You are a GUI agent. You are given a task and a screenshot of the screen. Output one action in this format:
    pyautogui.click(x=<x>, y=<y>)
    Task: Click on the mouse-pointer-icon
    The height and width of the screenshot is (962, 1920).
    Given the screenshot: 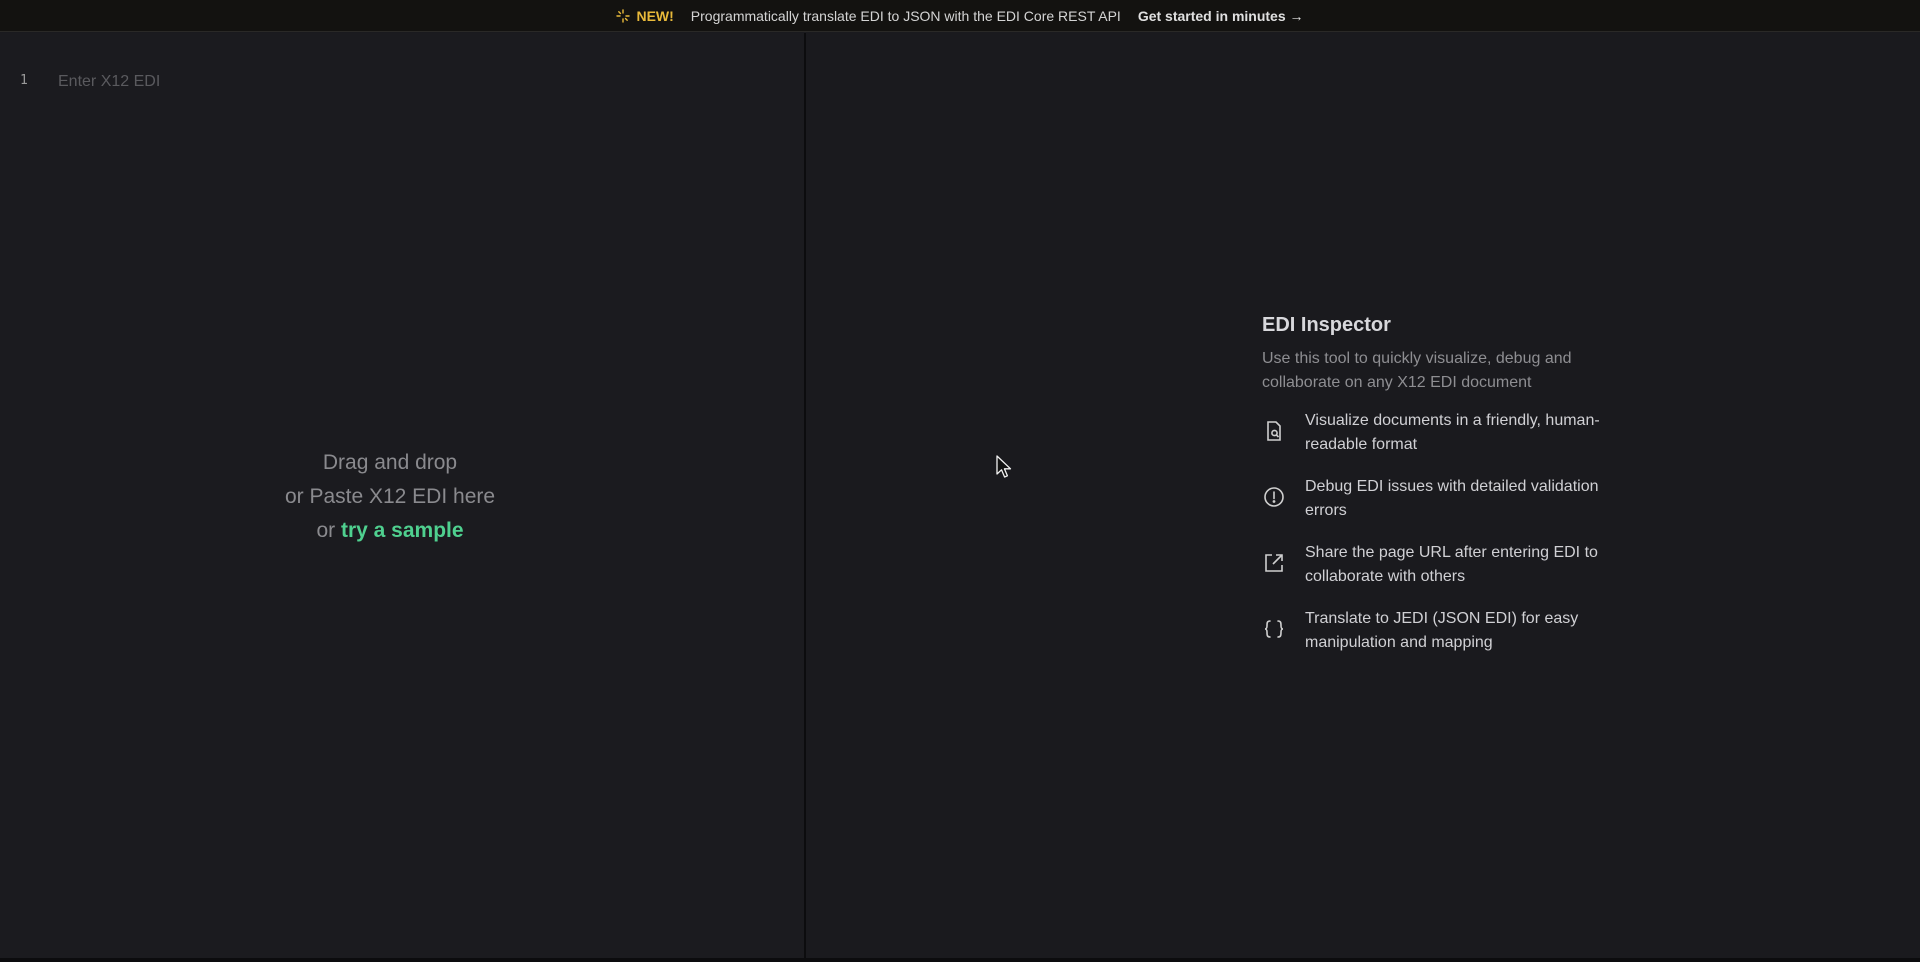 What is the action you would take?
    pyautogui.click(x=1004, y=467)
    